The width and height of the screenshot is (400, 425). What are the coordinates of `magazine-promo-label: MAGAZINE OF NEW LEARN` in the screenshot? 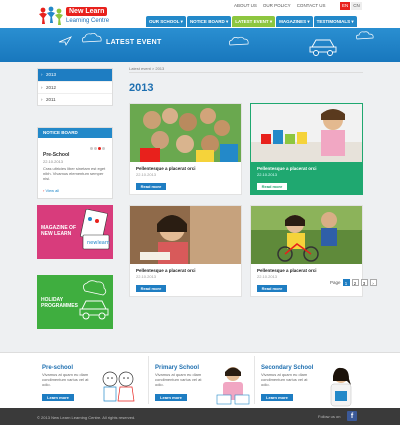 It's located at (58, 231).